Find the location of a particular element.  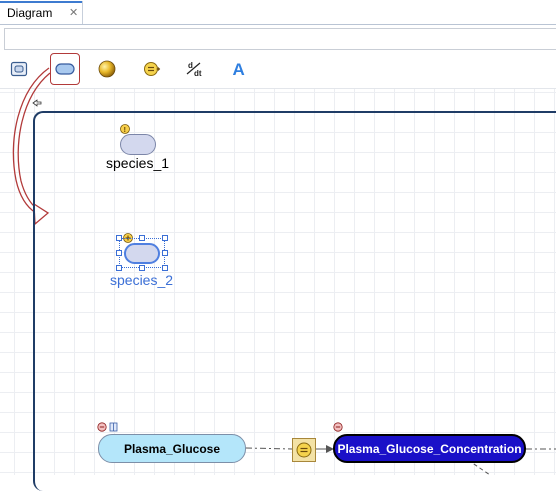

reaction-edges is located at coordinates (400, 460).